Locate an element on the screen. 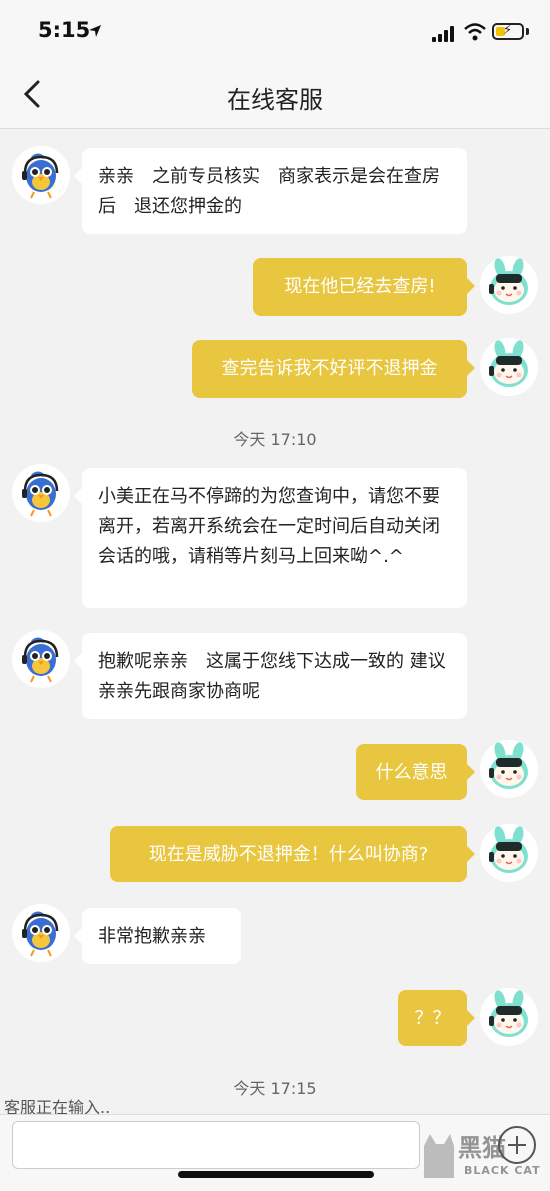 The image size is (550, 1191). agent-message: 非常抱歉亲亲 is located at coordinates (157, 936).